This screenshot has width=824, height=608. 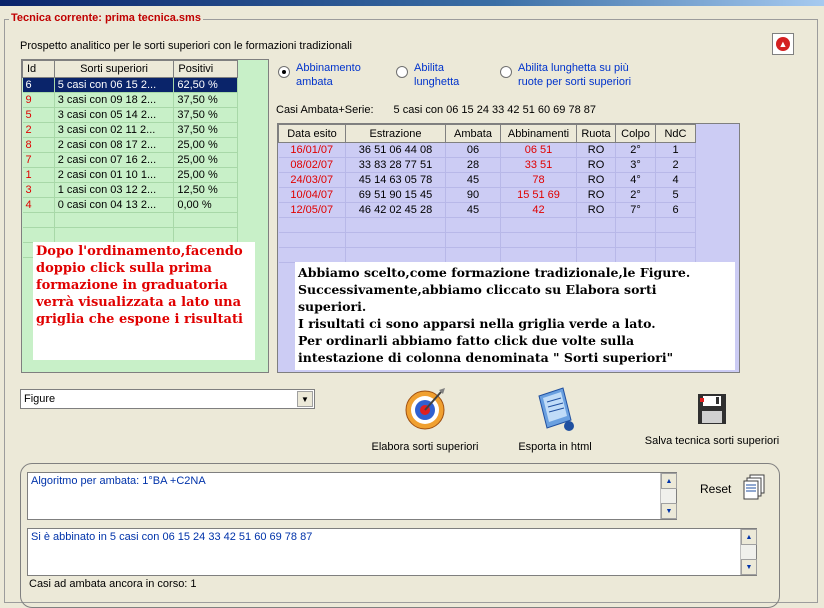 I want to click on col-header-ndc: NdC, so click(x=675, y=133).